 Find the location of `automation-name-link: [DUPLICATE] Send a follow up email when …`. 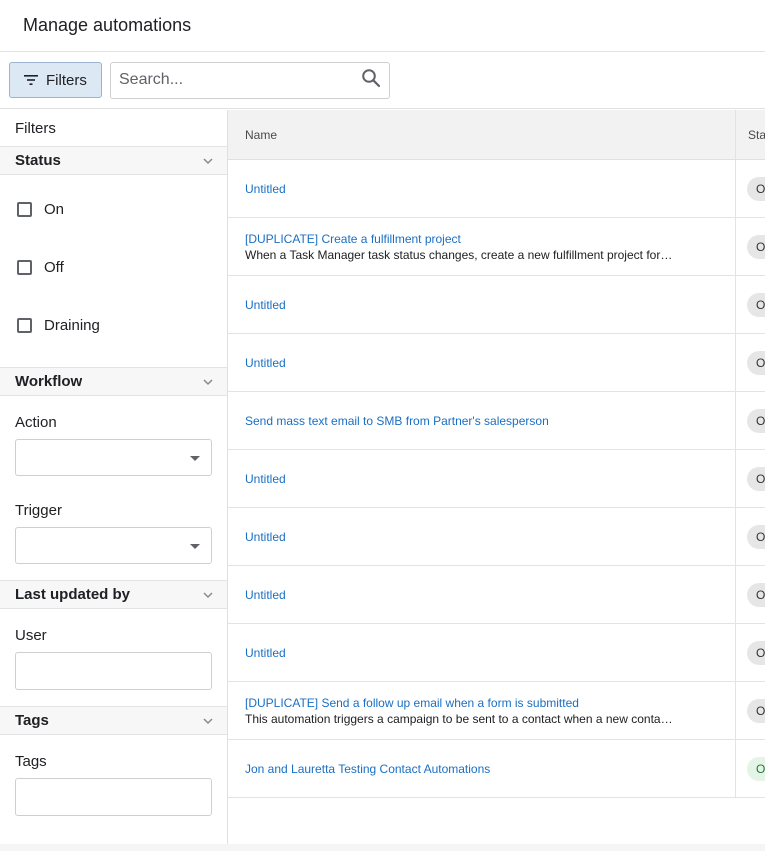

automation-name-link: [DUPLICATE] Send a follow up email when … is located at coordinates (480, 703).